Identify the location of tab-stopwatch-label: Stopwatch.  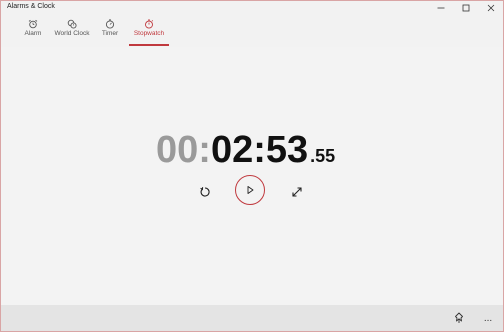
(149, 33).